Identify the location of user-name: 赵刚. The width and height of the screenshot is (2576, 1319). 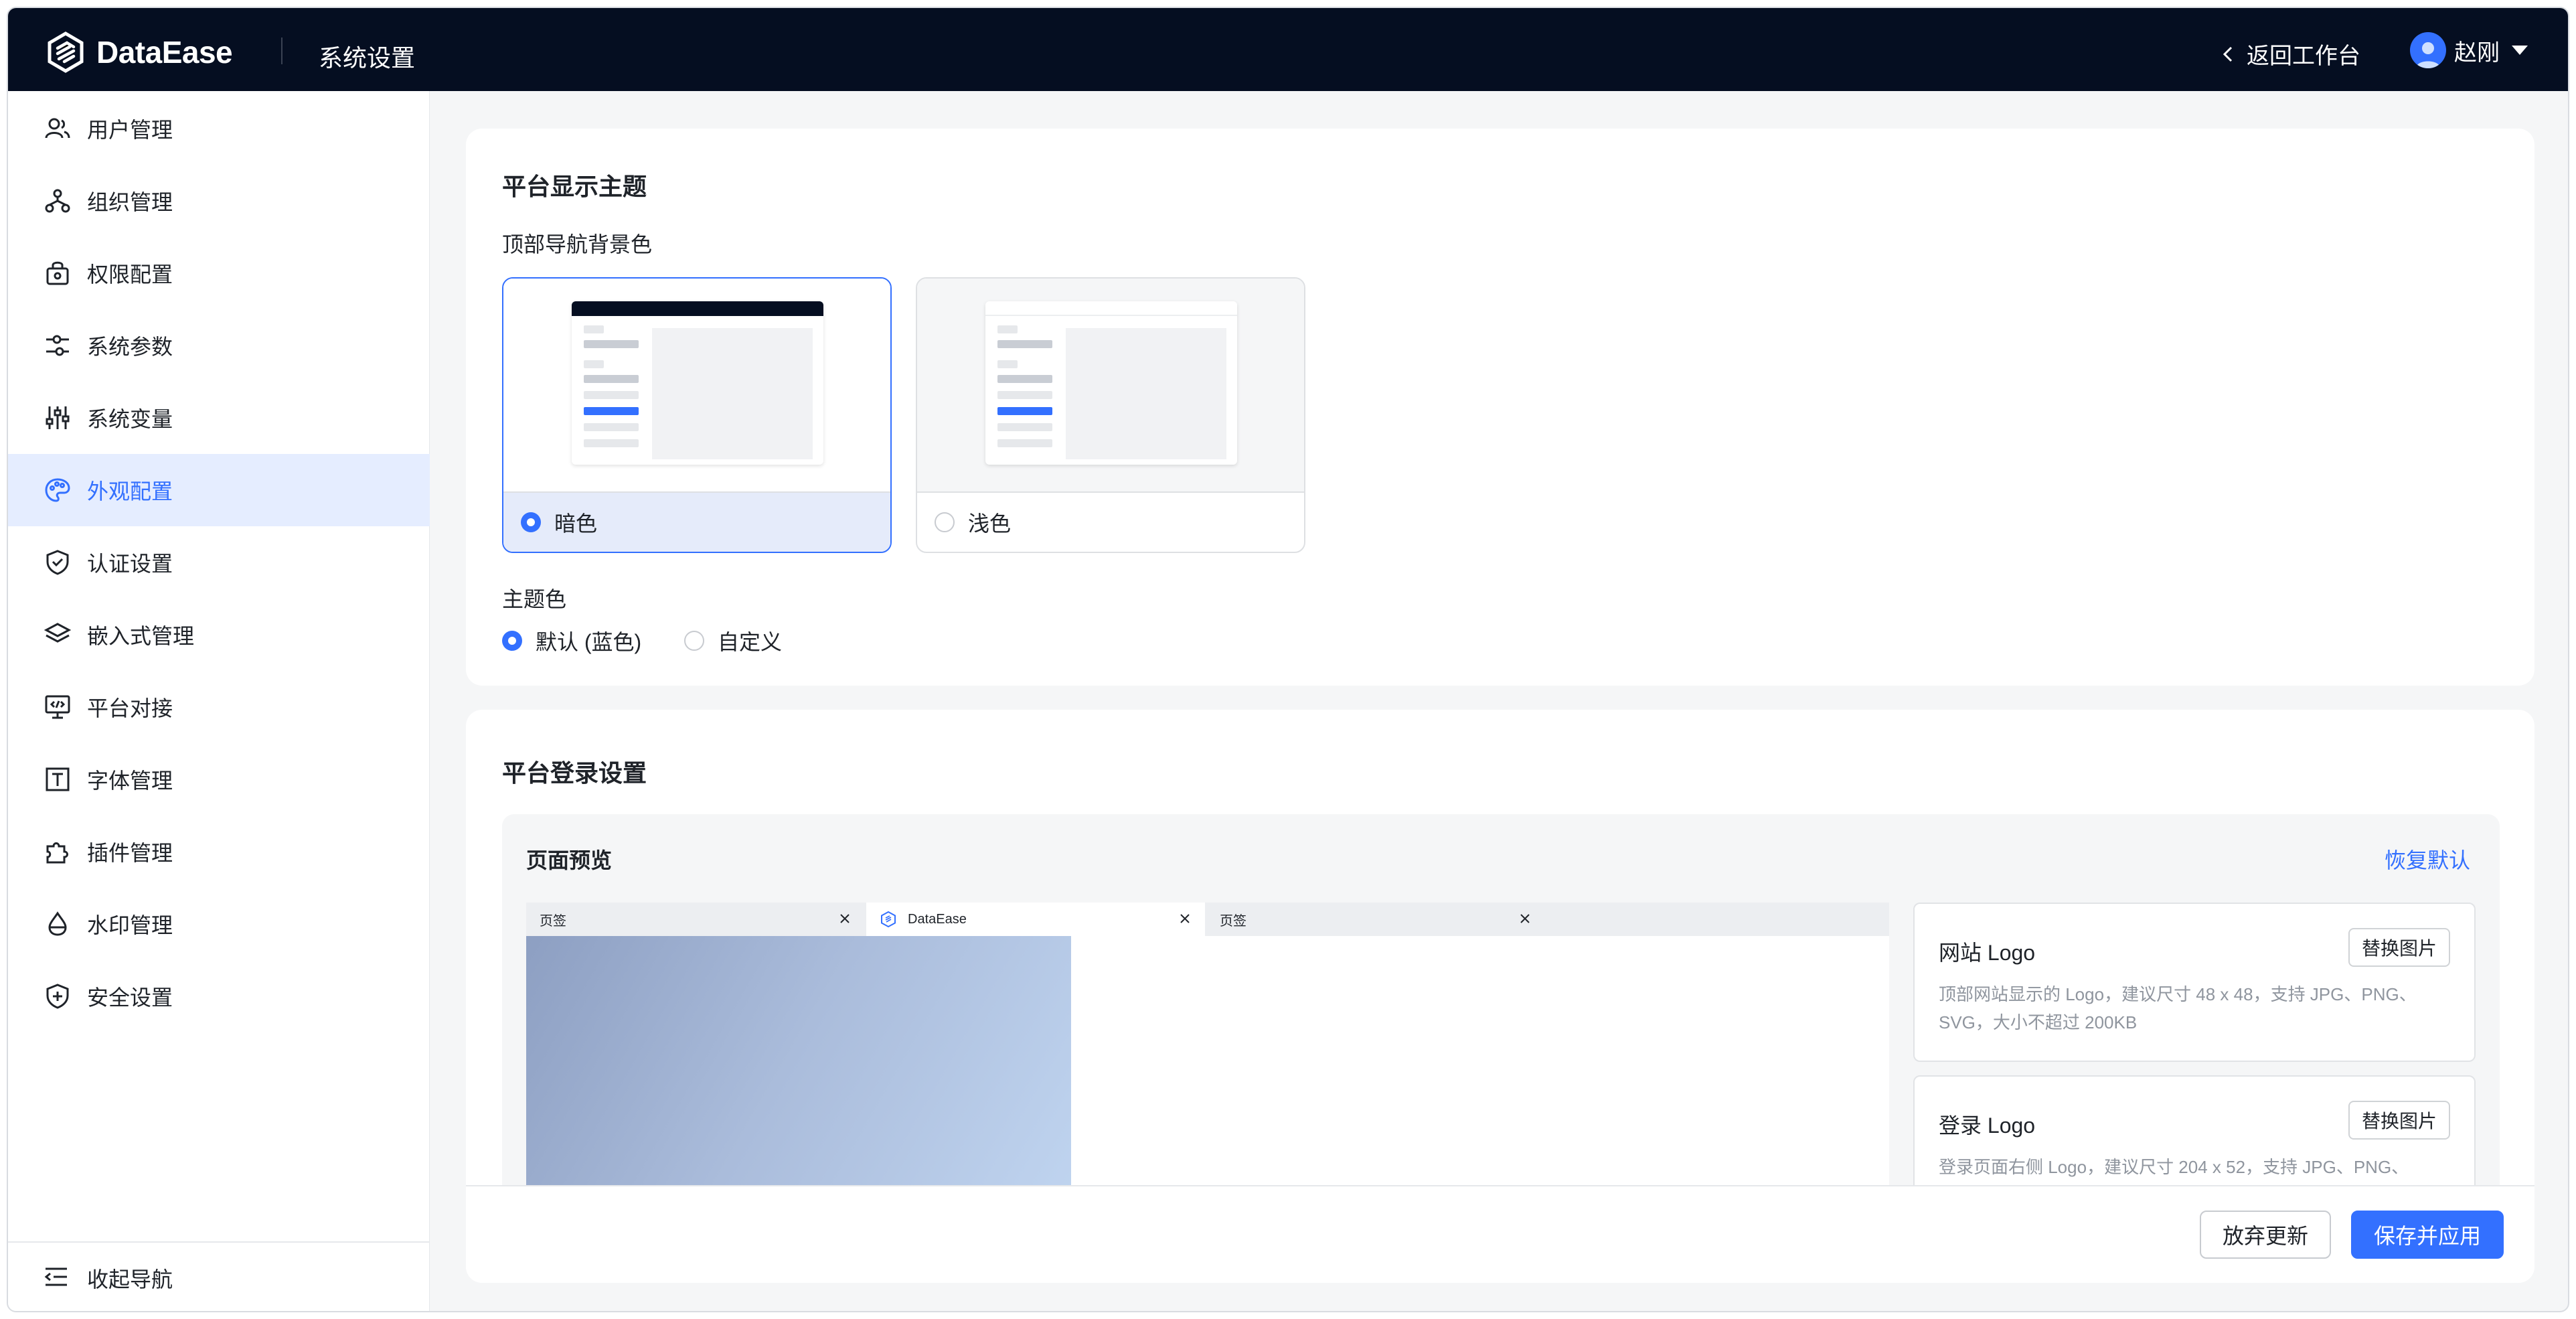
(2477, 53).